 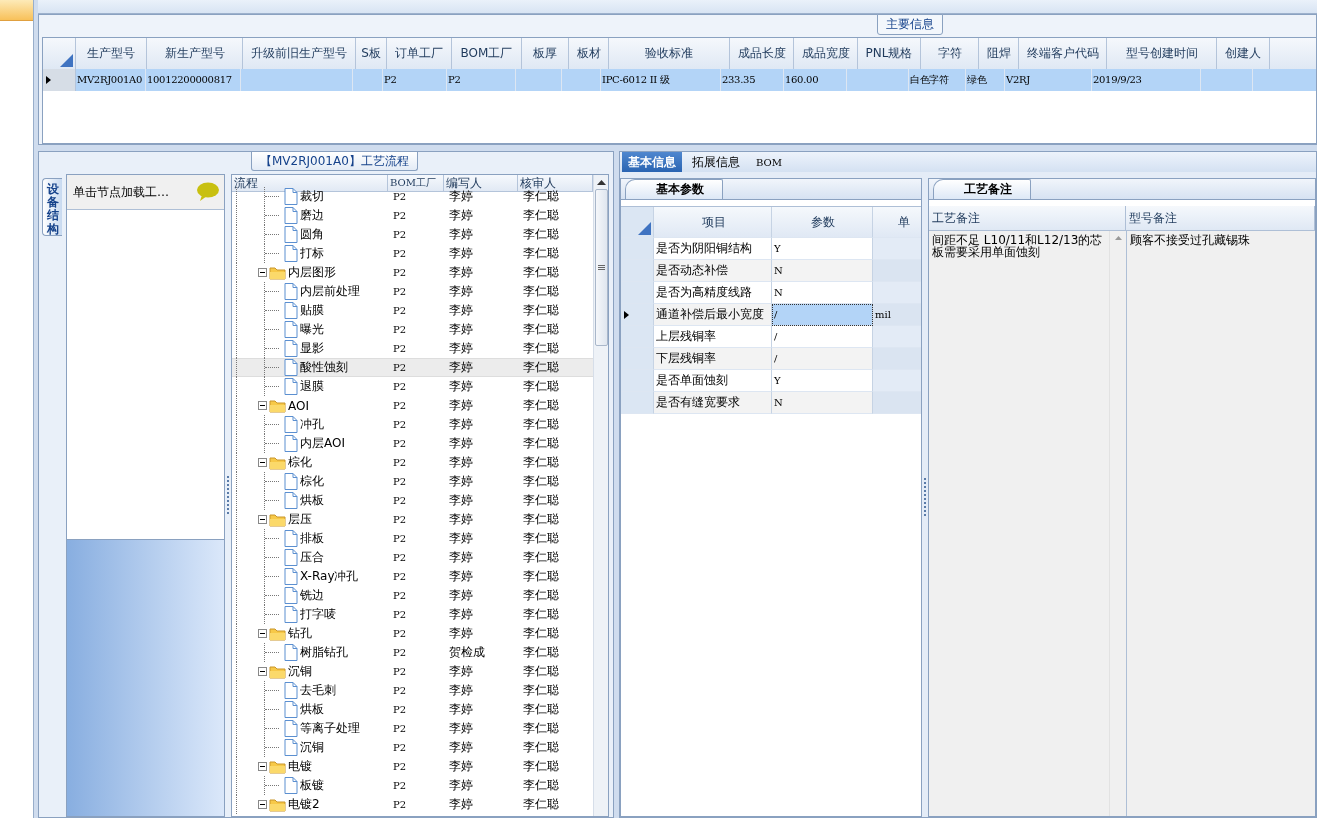 I want to click on tree-row: 打字唛 P2 李婷 李仁聪, so click(x=412, y=614).